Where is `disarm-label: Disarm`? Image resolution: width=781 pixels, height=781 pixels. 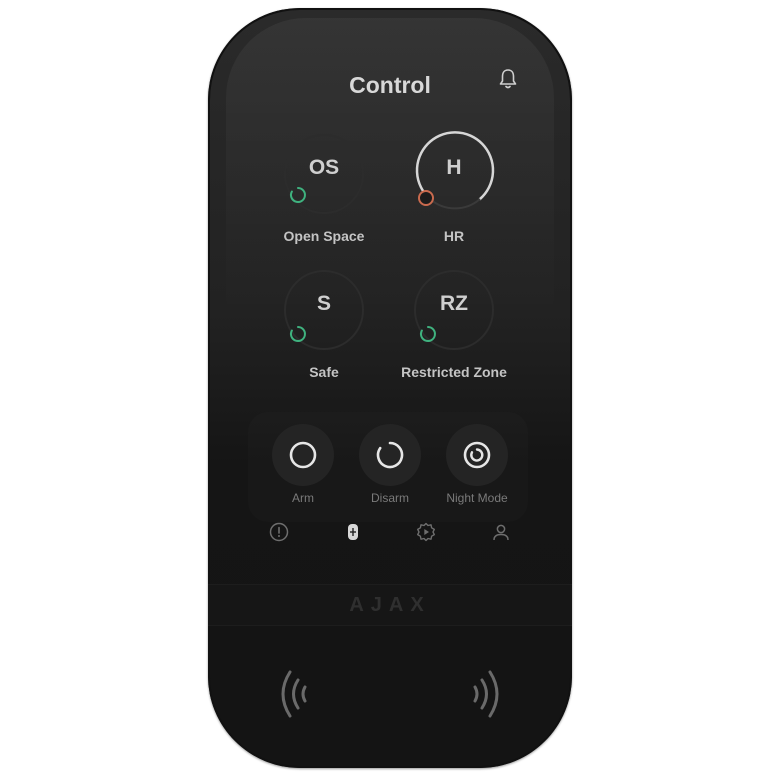 disarm-label: Disarm is located at coordinates (390, 498).